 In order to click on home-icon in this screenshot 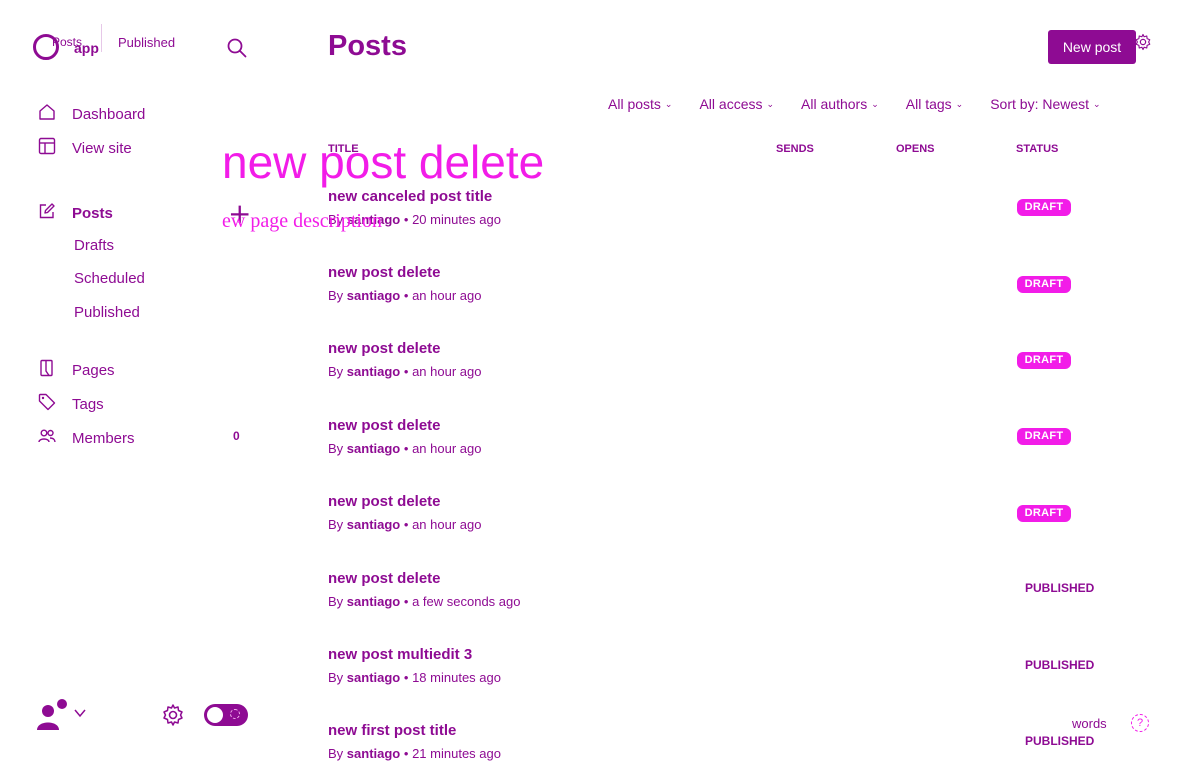, I will do `click(47, 114)`.